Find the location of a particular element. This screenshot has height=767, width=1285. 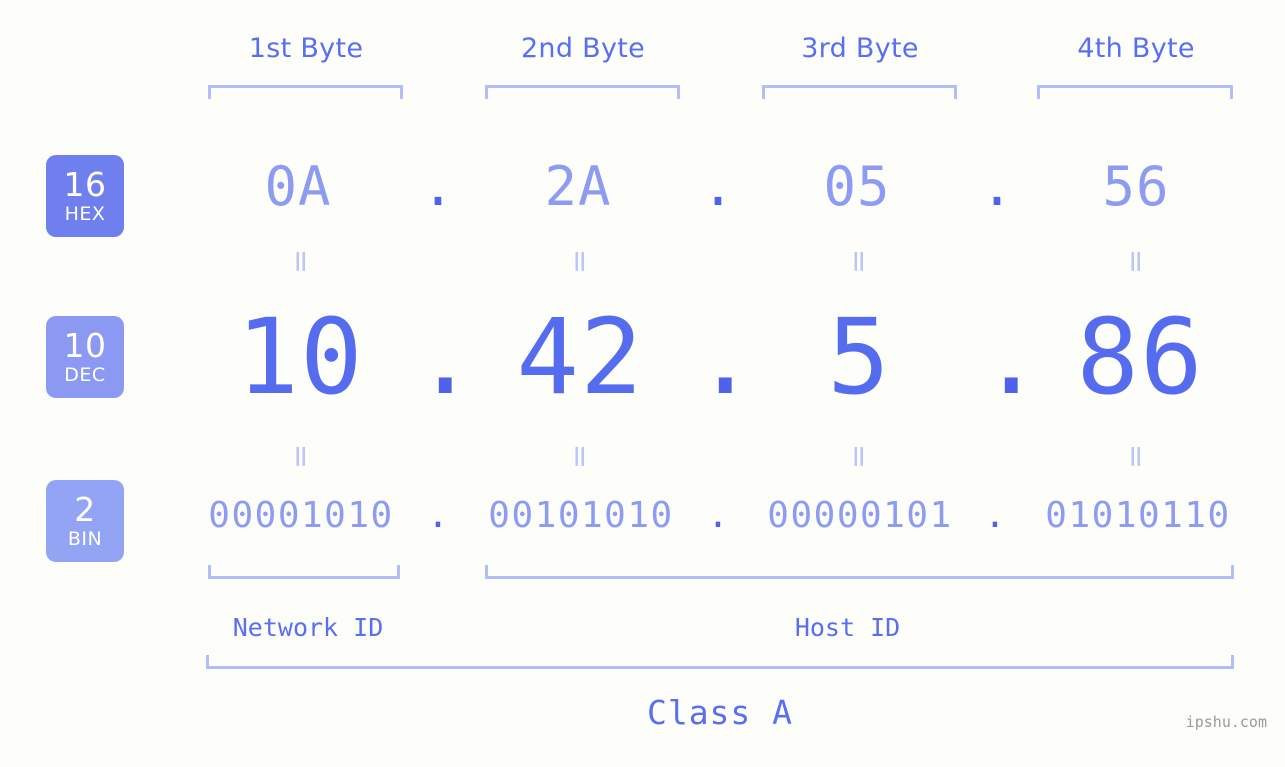

byte-header-4: 4th Byte is located at coordinates (1136, 48).